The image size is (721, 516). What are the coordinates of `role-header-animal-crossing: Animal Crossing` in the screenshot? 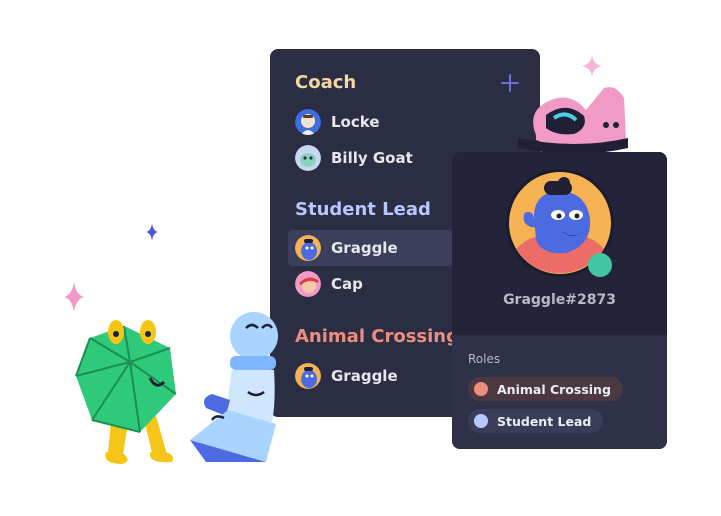 It's located at (377, 336).